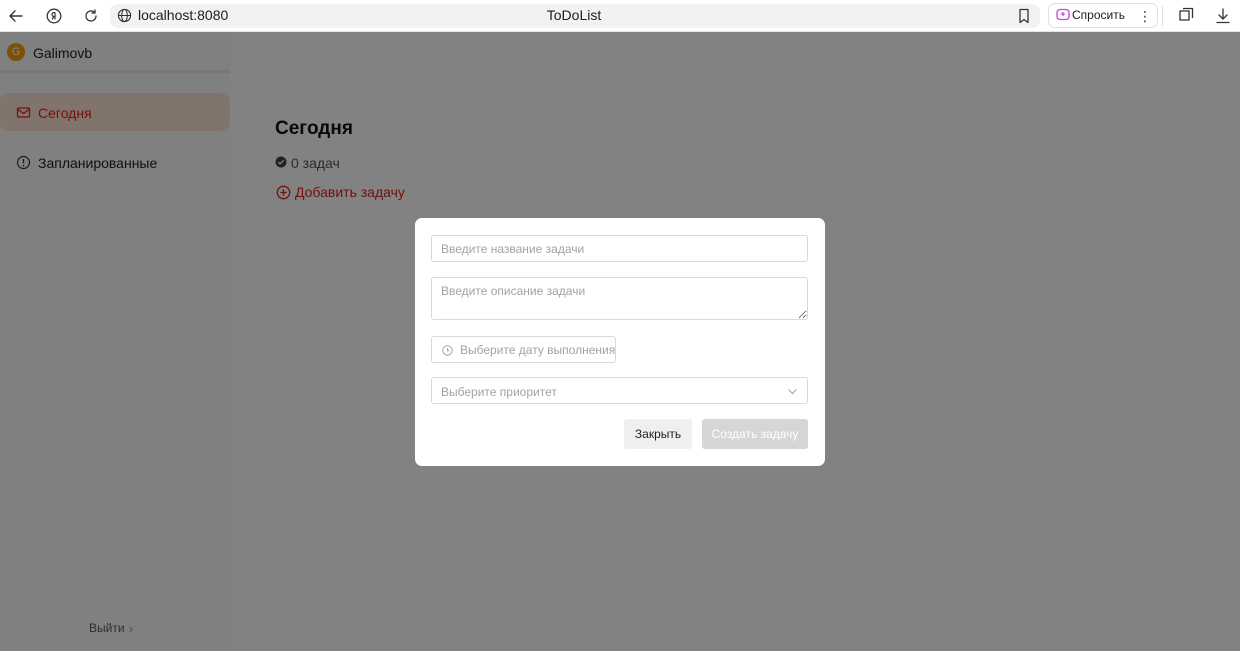  What do you see at coordinates (1162, 16) in the screenshot?
I see `toolbar-divider` at bounding box center [1162, 16].